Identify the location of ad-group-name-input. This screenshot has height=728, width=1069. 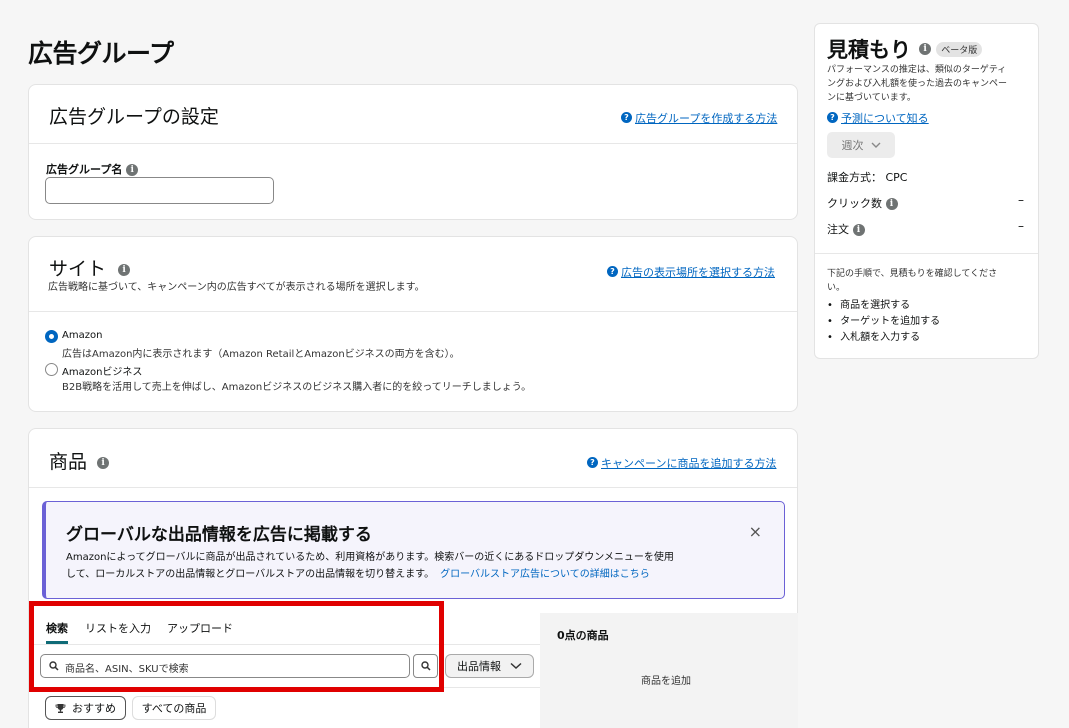
(159, 190).